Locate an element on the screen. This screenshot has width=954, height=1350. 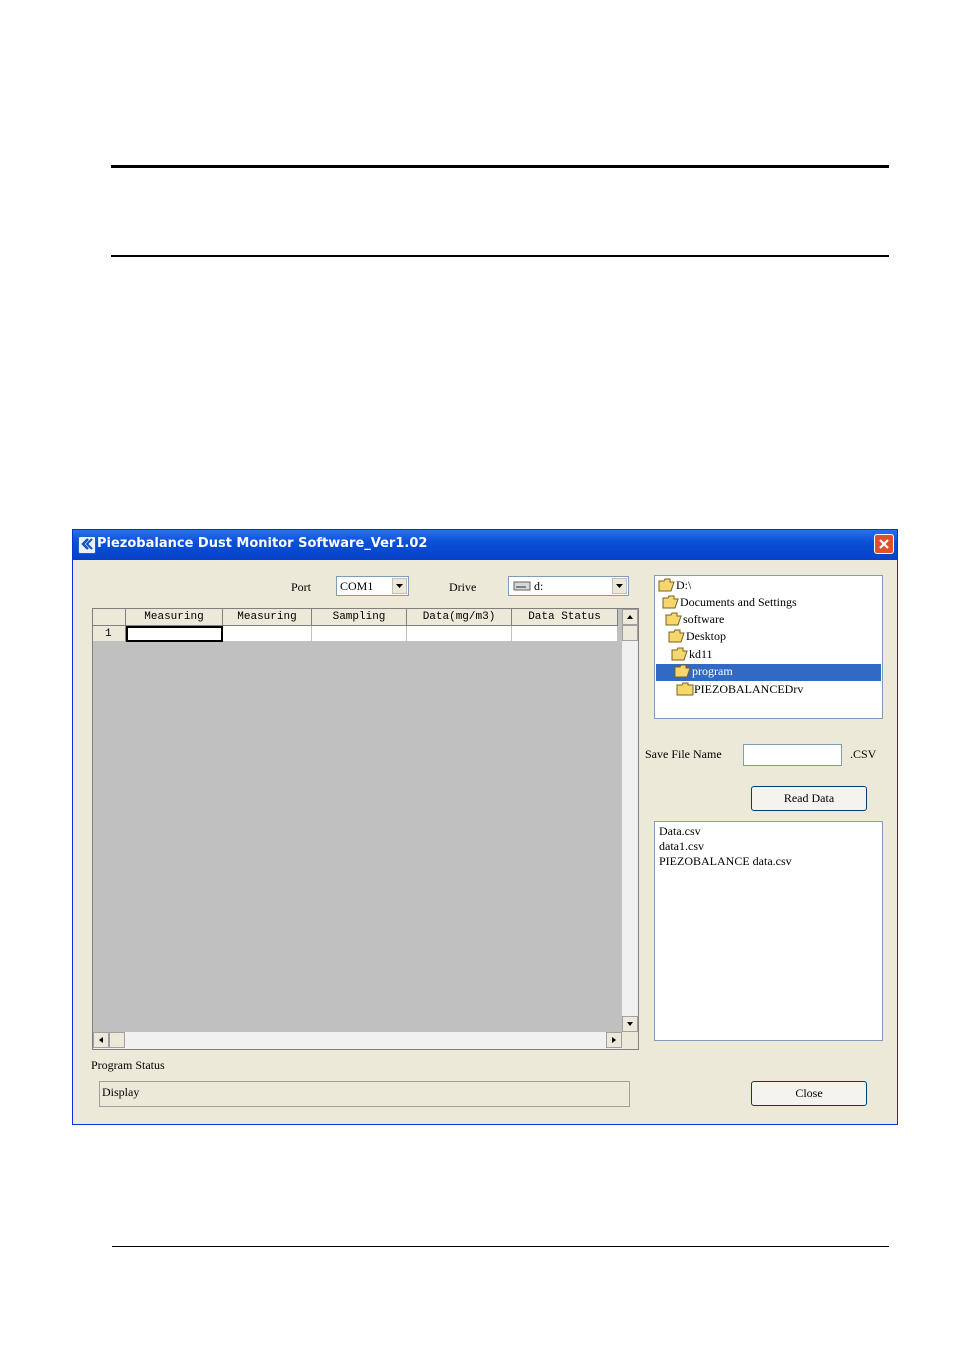
folder-item-selected: program is located at coordinates (768, 672).